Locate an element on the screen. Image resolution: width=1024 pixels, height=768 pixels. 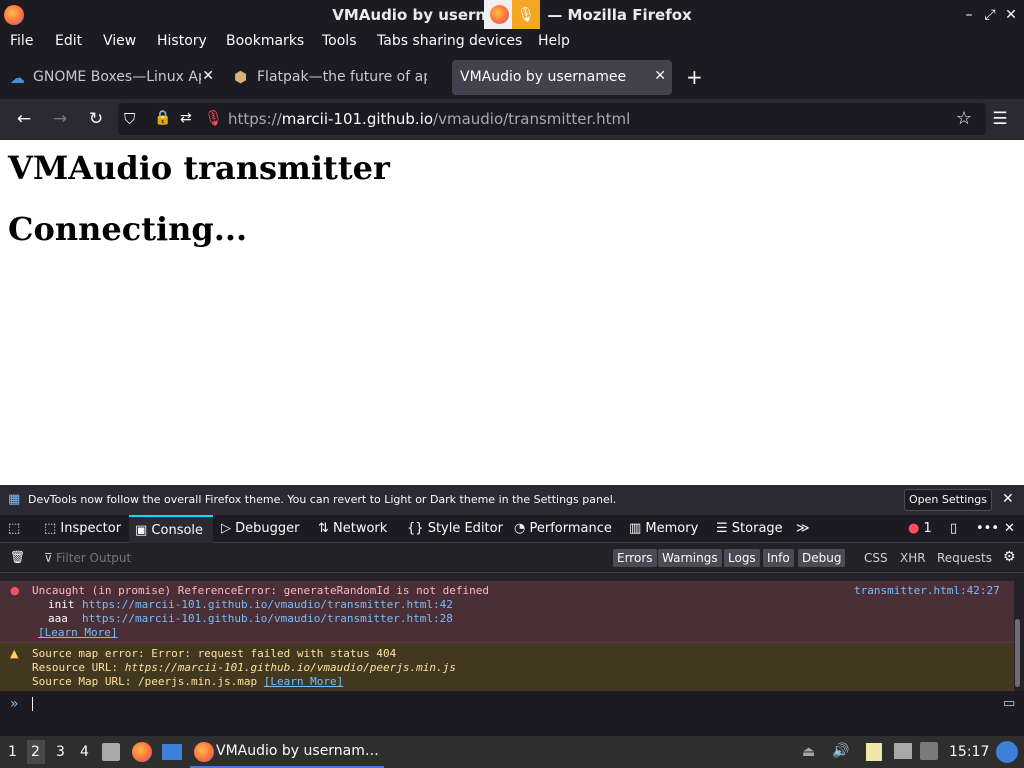
flatpak-icon: ⬢ is located at coordinates (241, 77).